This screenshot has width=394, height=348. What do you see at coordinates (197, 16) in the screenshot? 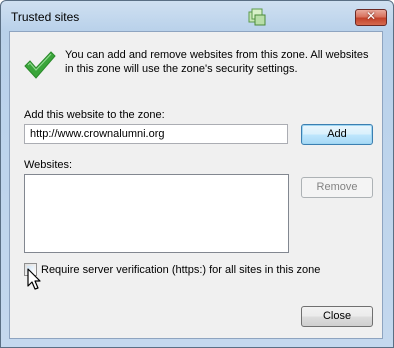
I see `title-bar: Trusted sites ✕` at bounding box center [197, 16].